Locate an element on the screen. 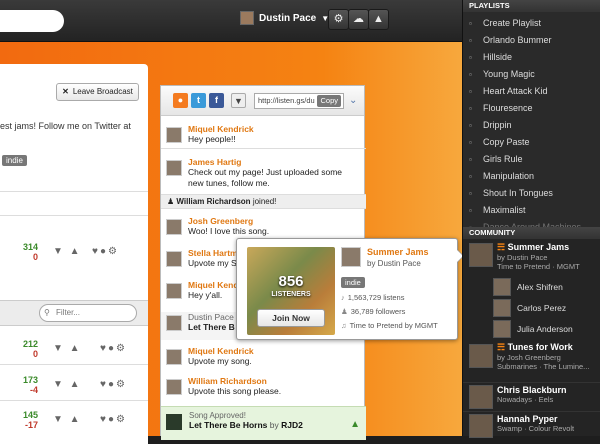 This screenshot has width=600, height=444. user-avatar is located at coordinates (247, 18).